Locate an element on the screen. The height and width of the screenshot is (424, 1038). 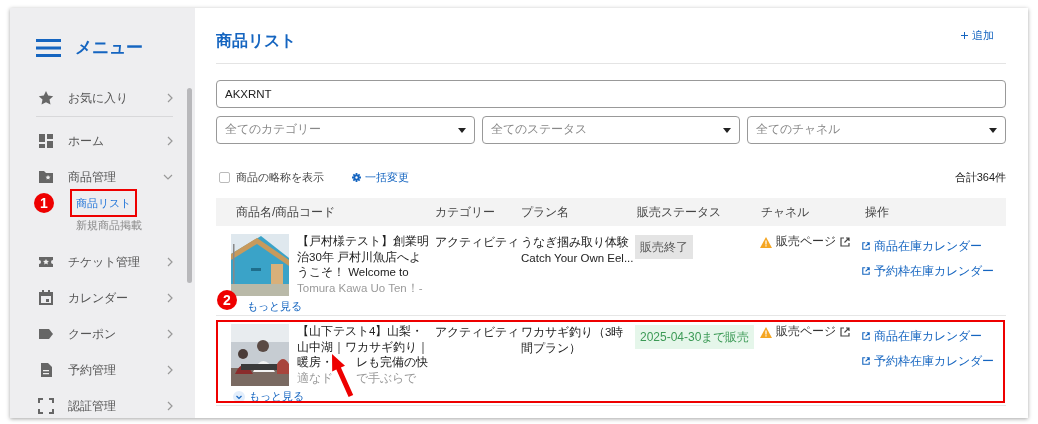
product-name-text: 【戸村様テスト】創業明 is located at coordinates (363, 241).